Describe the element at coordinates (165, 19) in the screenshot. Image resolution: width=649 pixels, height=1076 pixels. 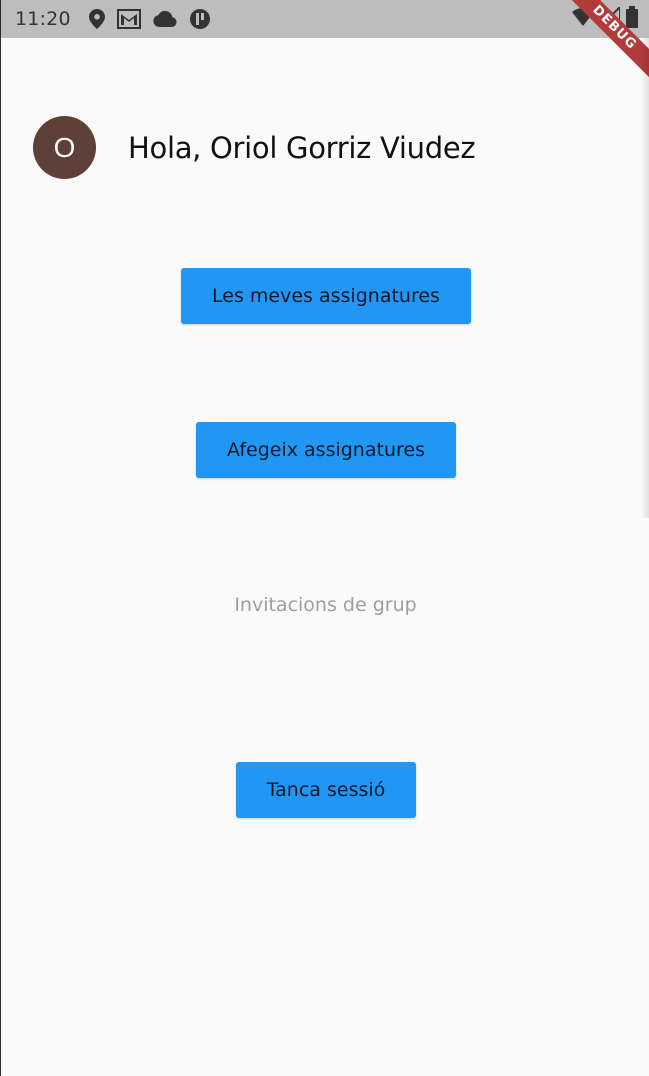
I see `cloud-icon` at that location.